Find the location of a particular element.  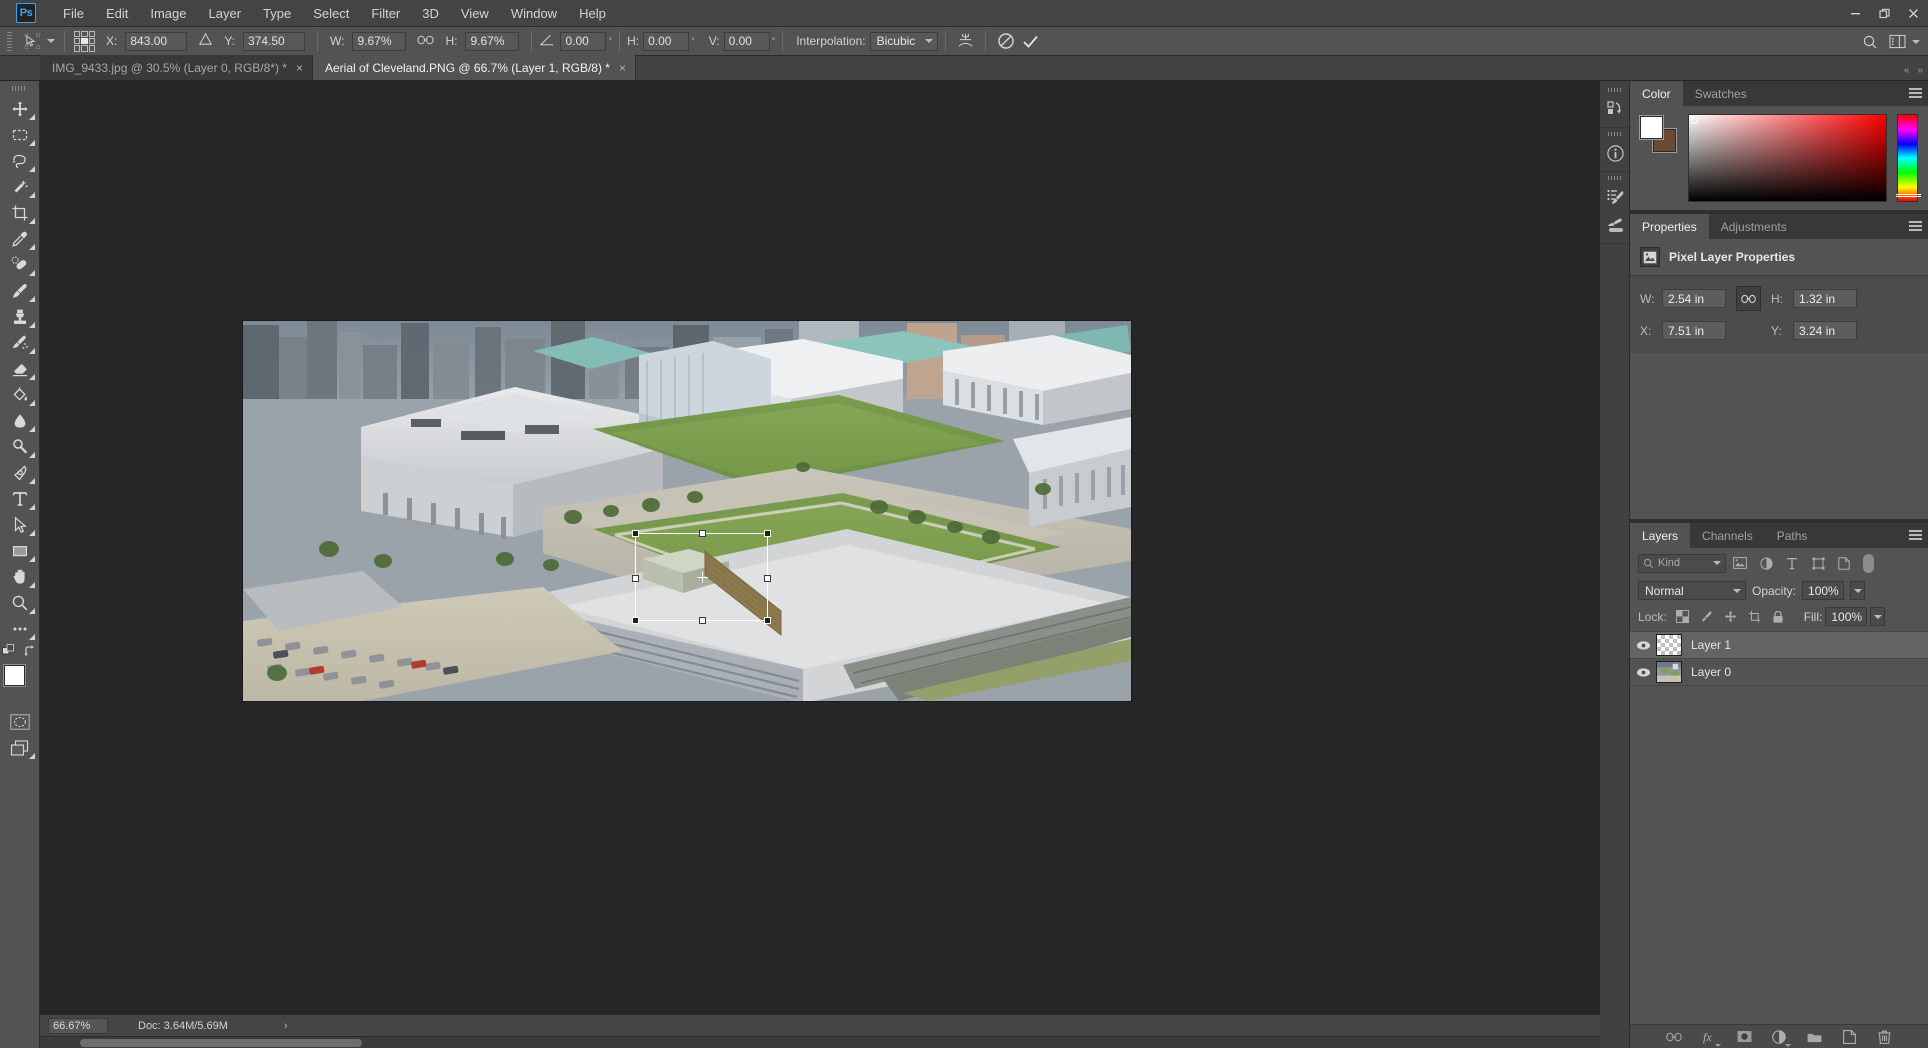

refpoint-br is located at coordinates (91, 48).